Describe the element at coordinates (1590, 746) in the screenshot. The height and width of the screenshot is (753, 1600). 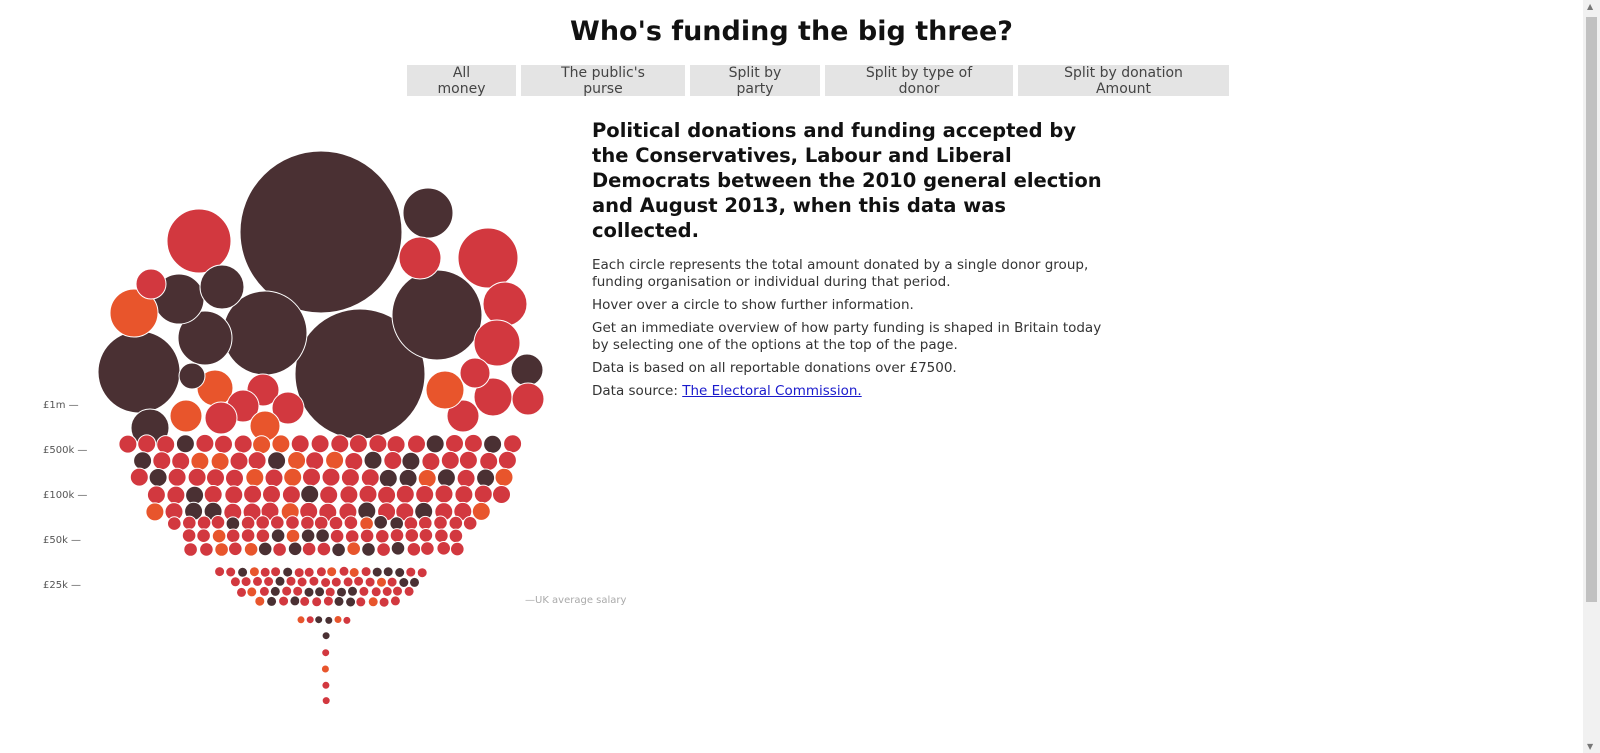
I see `triangle-down-icon: ▼` at that location.